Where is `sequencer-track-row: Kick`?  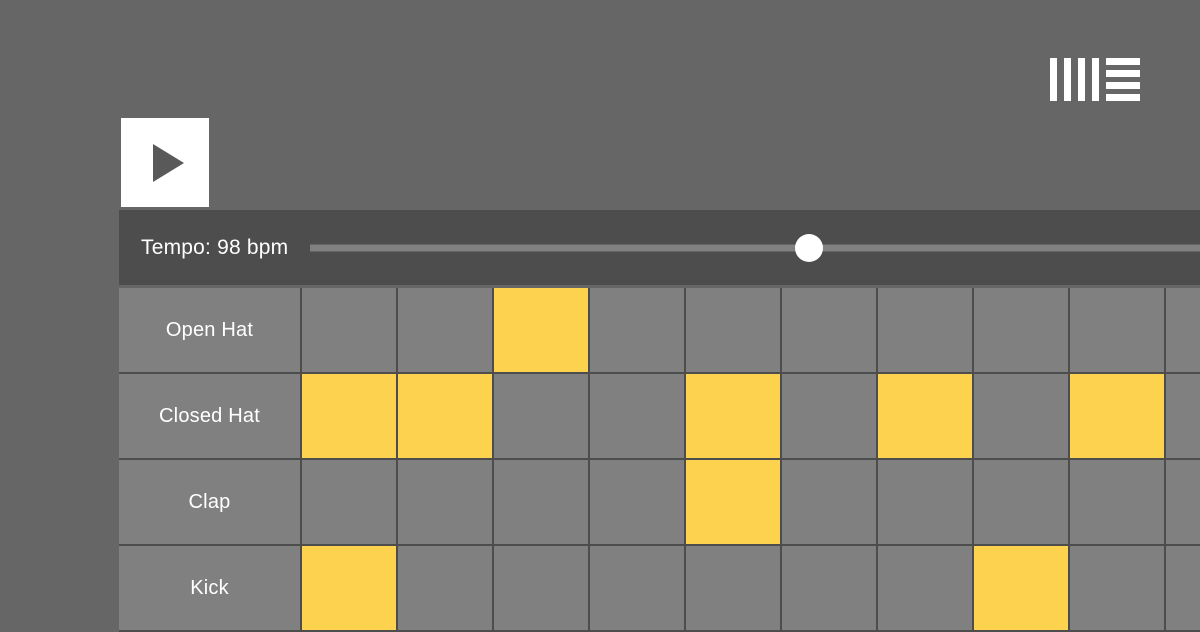
sequencer-track-row: Kick is located at coordinates (659, 589).